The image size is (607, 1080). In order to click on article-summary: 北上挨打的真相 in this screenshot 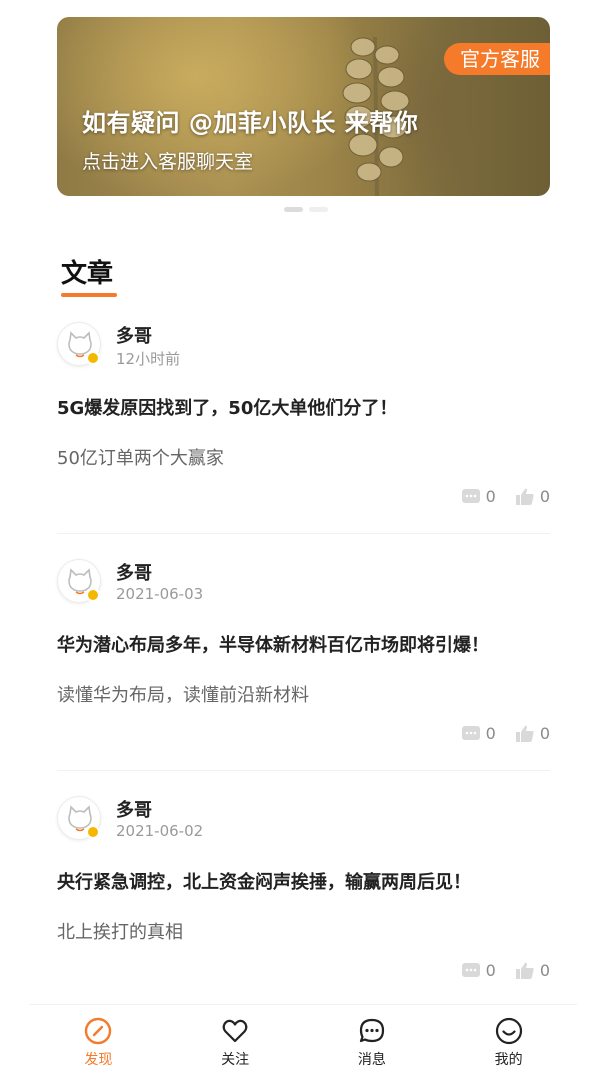, I will do `click(120, 932)`.